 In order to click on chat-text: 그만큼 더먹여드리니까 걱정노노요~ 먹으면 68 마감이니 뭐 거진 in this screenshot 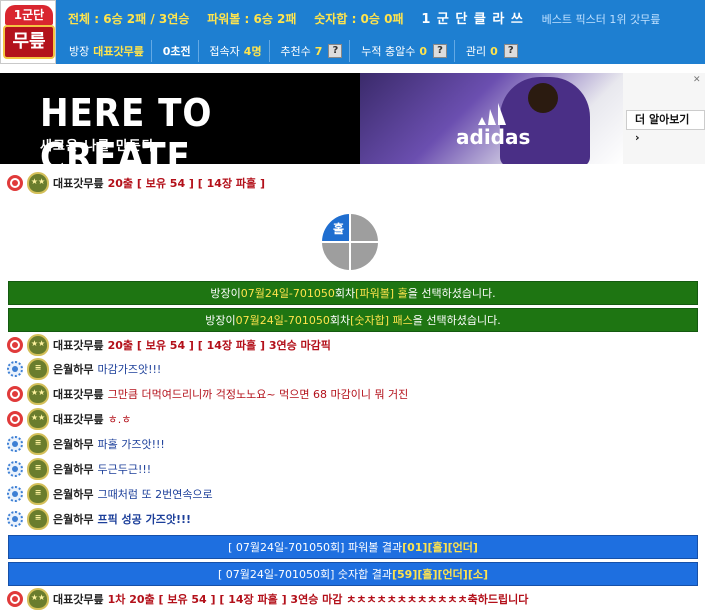, I will do `click(258, 394)`.